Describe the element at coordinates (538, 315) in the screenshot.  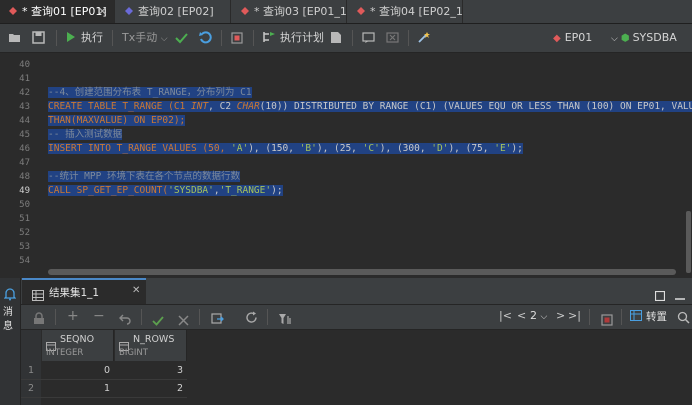
I see `page-number-select: 2 ⌵` at that location.